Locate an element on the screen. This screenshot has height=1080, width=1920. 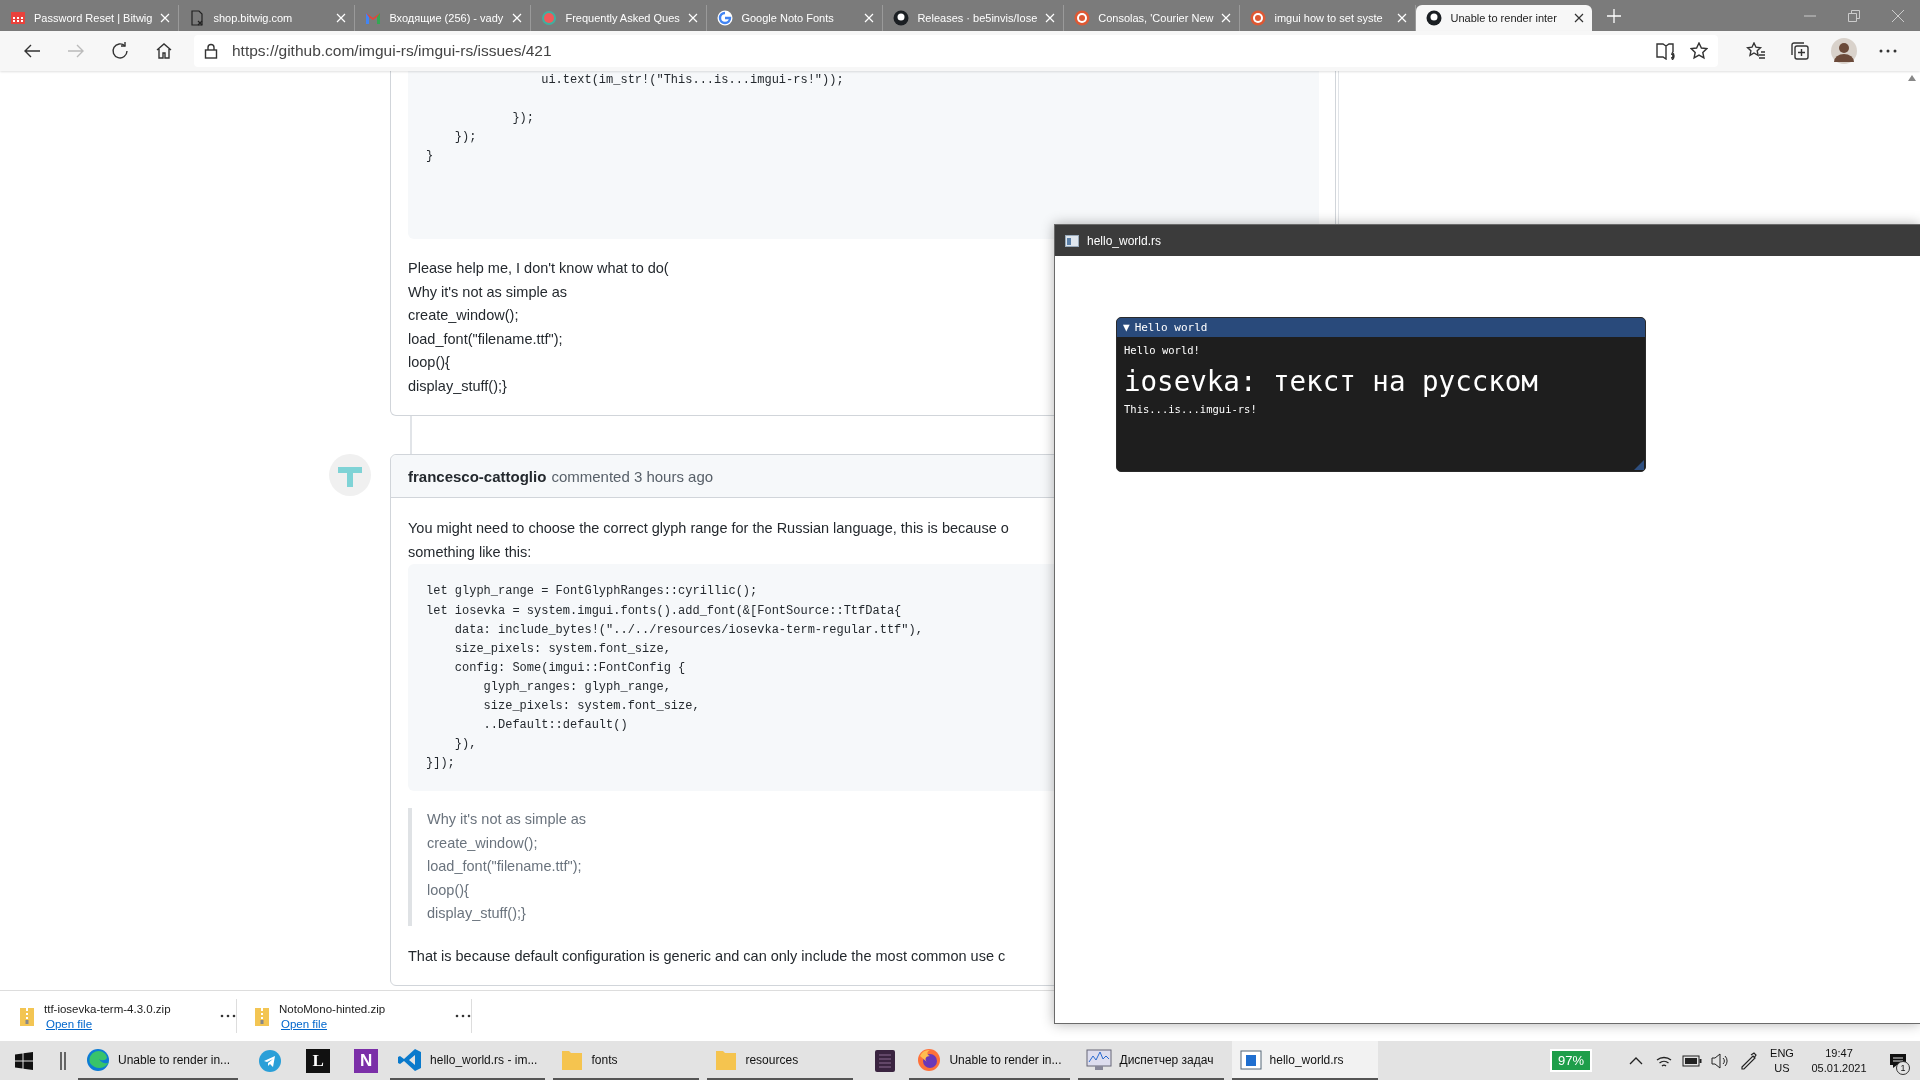
read-aloud-icon is located at coordinates (1666, 51).